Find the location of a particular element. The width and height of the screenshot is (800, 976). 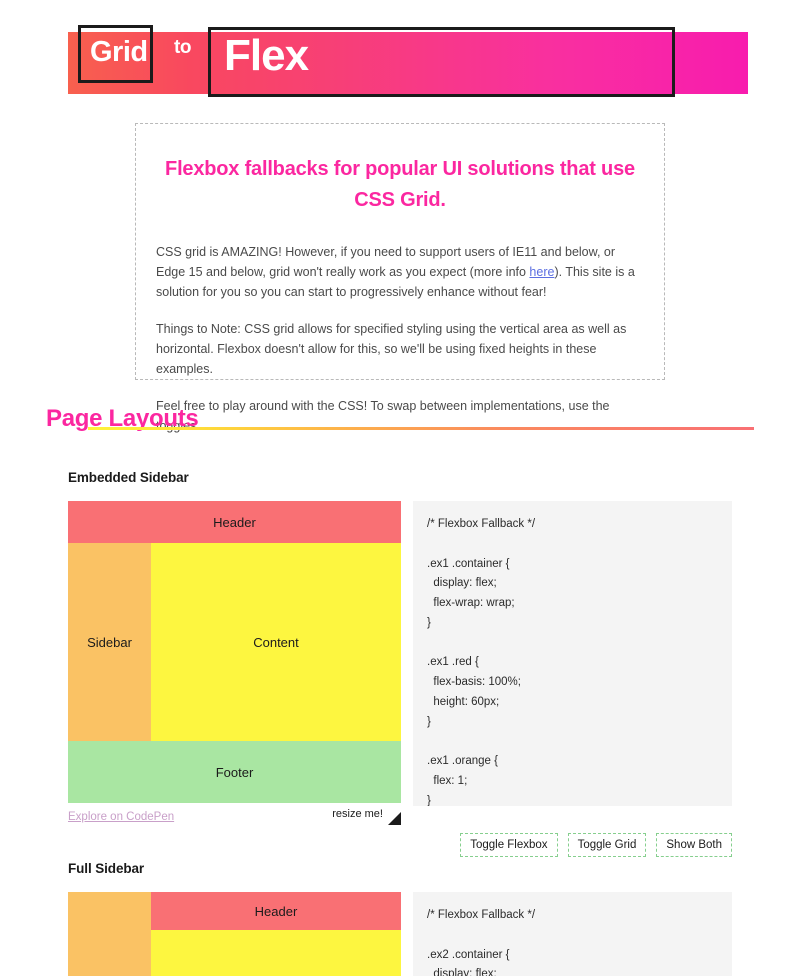

site-logo: Grid to Flex is located at coordinates (408, 61).